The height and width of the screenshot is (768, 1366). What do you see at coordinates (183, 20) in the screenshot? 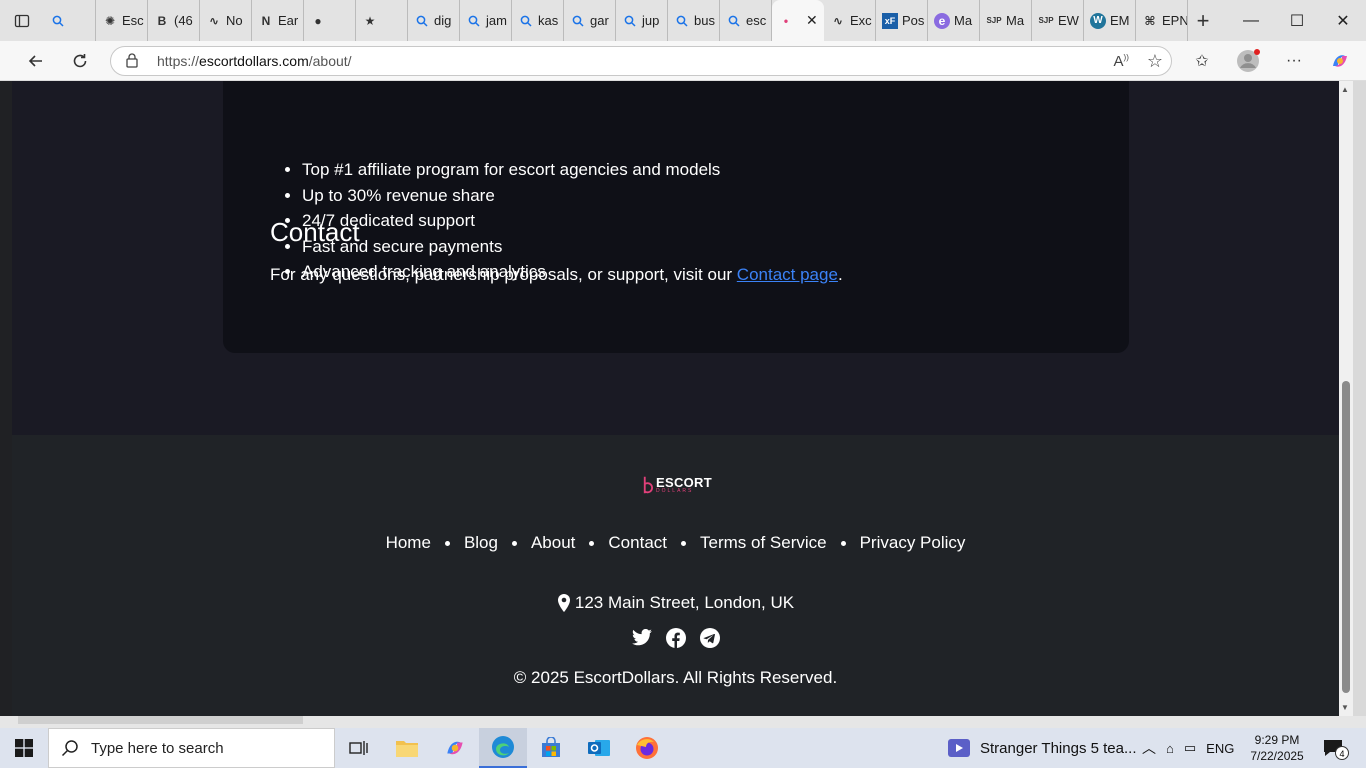
I see `tab-label: (46` at bounding box center [183, 20].